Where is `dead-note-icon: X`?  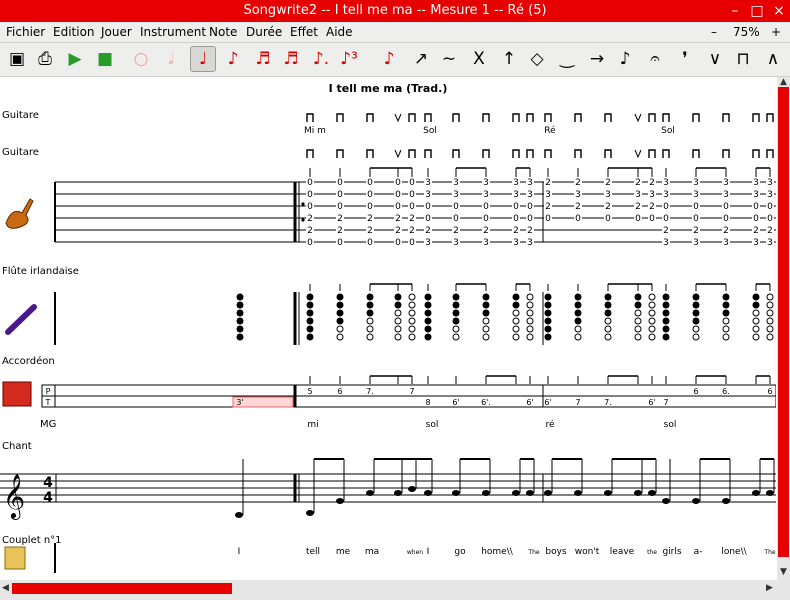
dead-note-icon: X is located at coordinates (479, 59).